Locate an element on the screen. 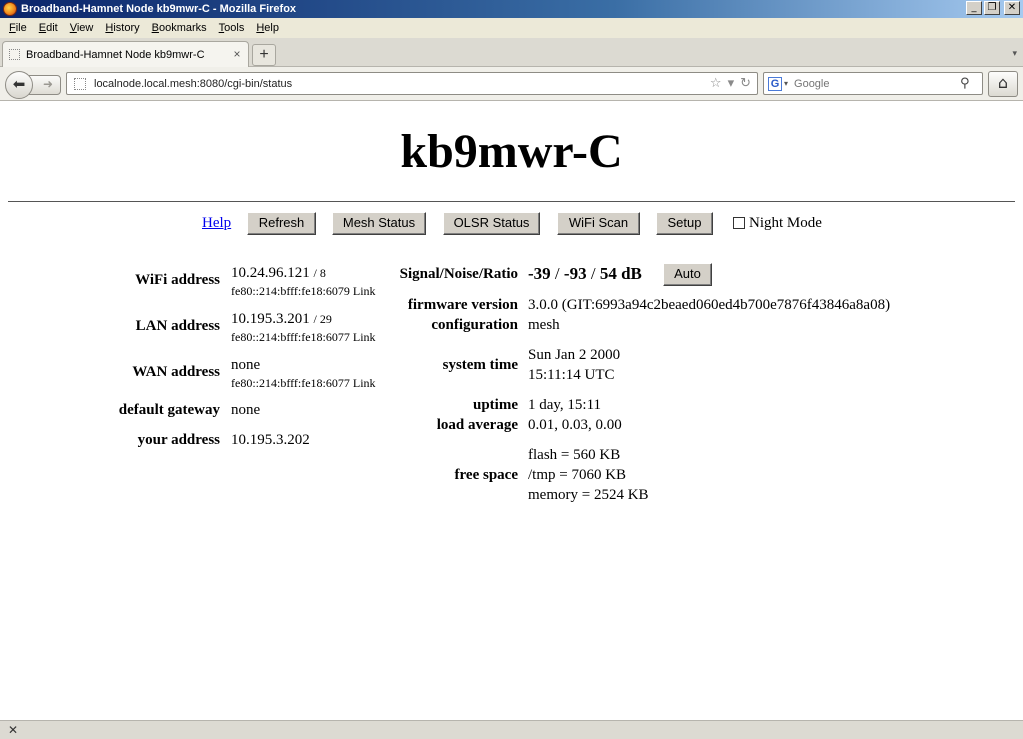 The width and height of the screenshot is (1023, 739). firefox-logo-icon is located at coordinates (10, 9).